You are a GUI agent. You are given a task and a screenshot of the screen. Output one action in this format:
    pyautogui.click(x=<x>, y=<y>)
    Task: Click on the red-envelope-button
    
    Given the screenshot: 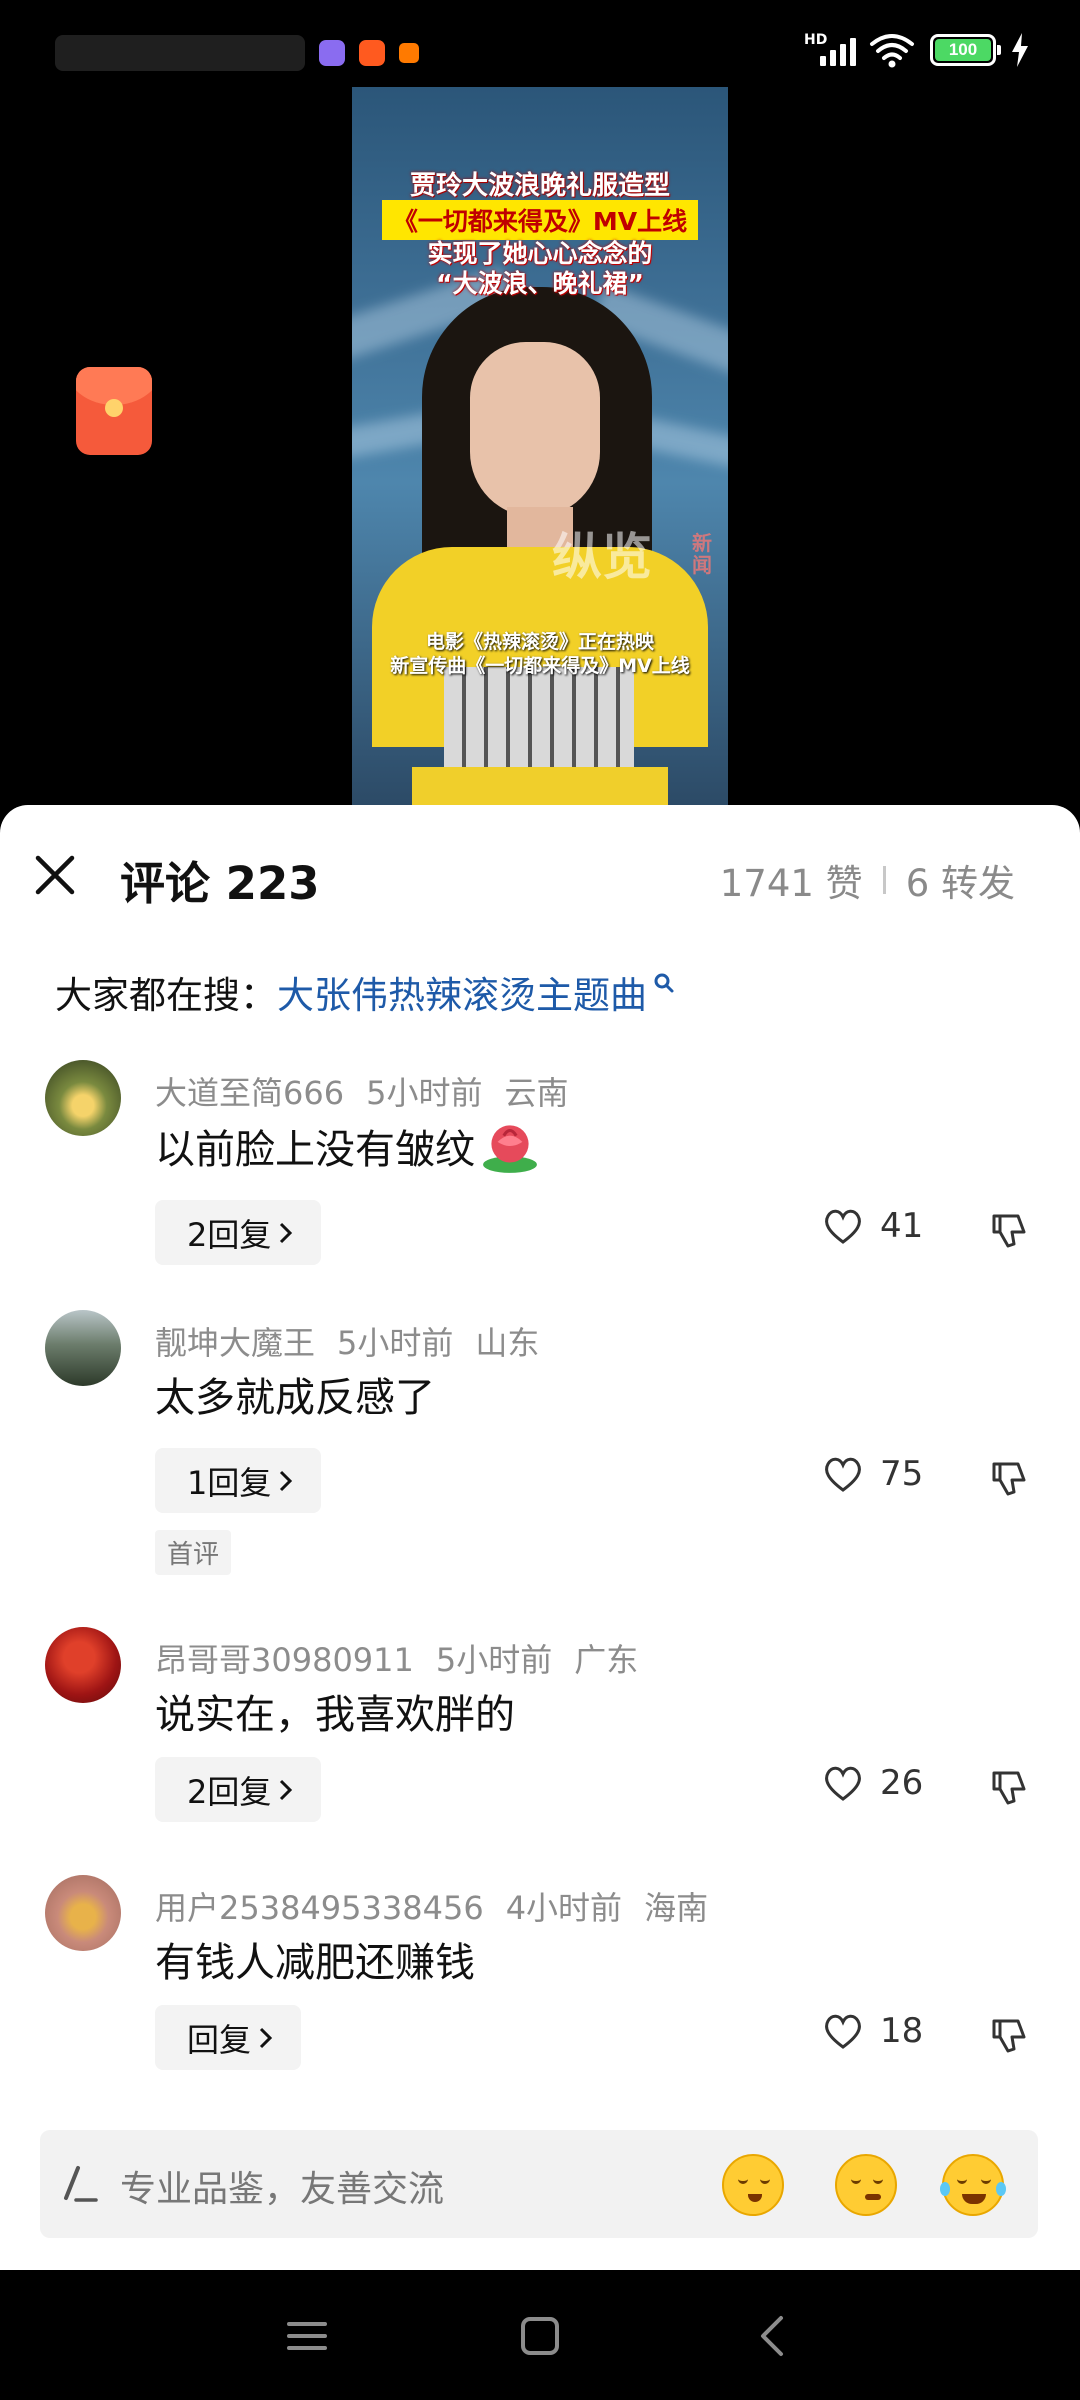 What is the action you would take?
    pyautogui.click(x=114, y=411)
    